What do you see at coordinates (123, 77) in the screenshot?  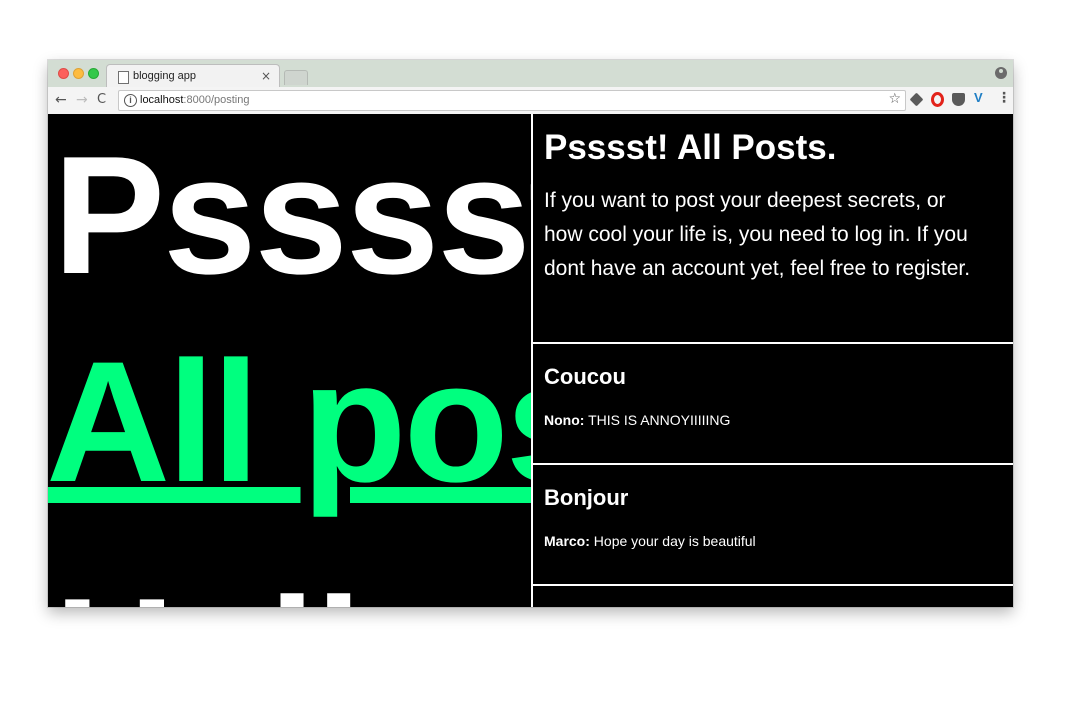 I see `document-icon` at bounding box center [123, 77].